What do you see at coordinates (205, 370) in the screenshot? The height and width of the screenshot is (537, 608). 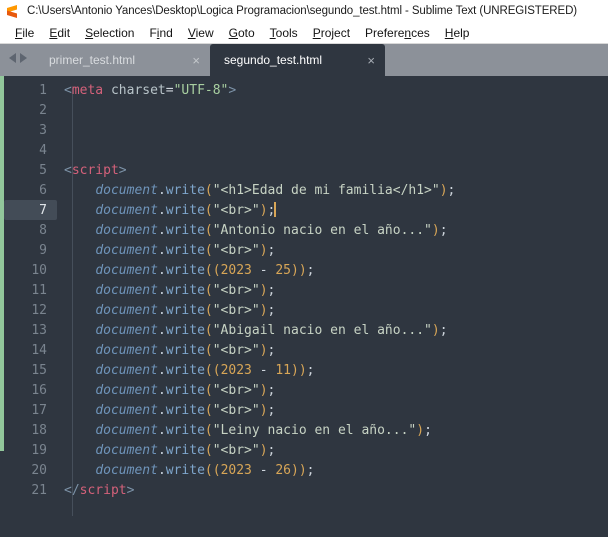 I see `line-code: document.write((2023 - 11));` at bounding box center [205, 370].